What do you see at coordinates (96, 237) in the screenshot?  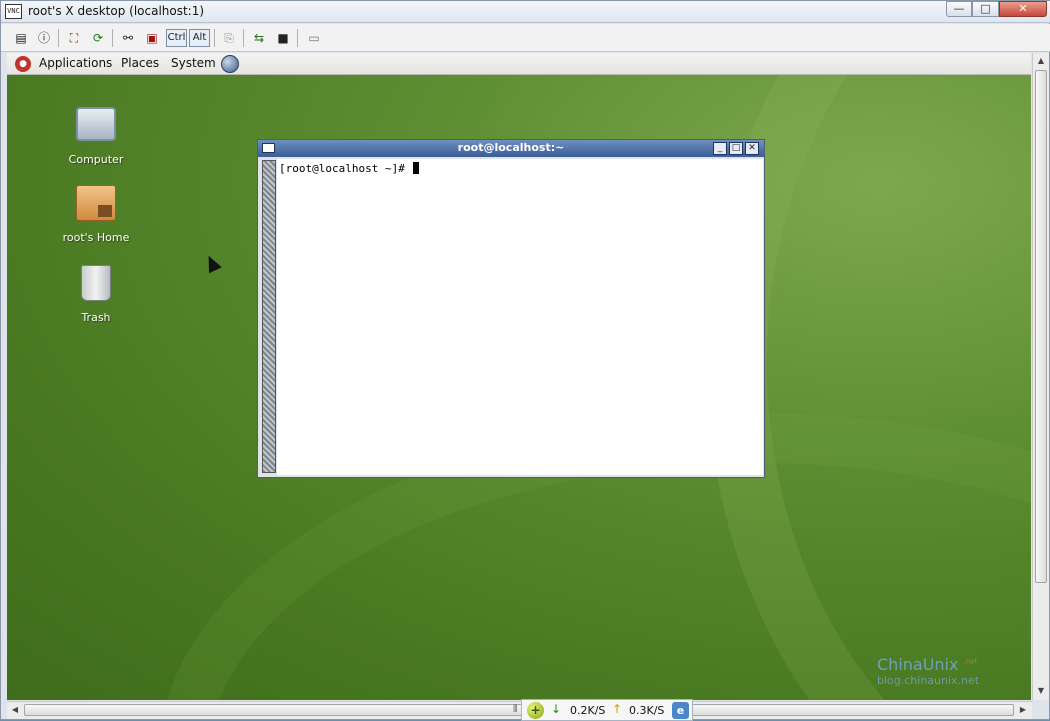 I see `desktop-icon-label: root's Home` at bounding box center [96, 237].